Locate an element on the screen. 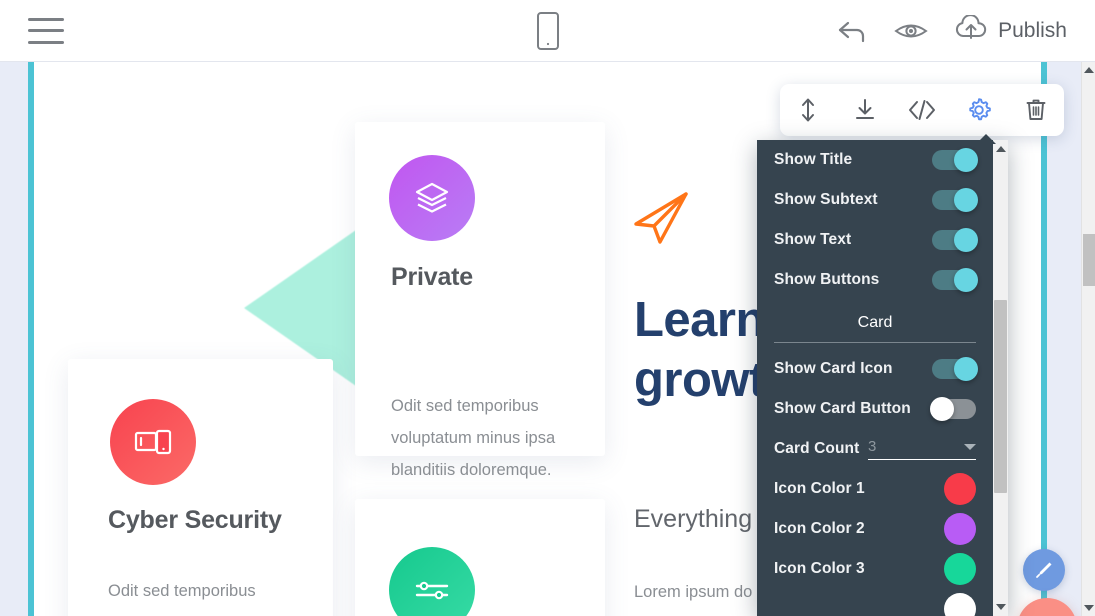 This screenshot has height=616, width=1095. selection-border-left is located at coordinates (31, 339).